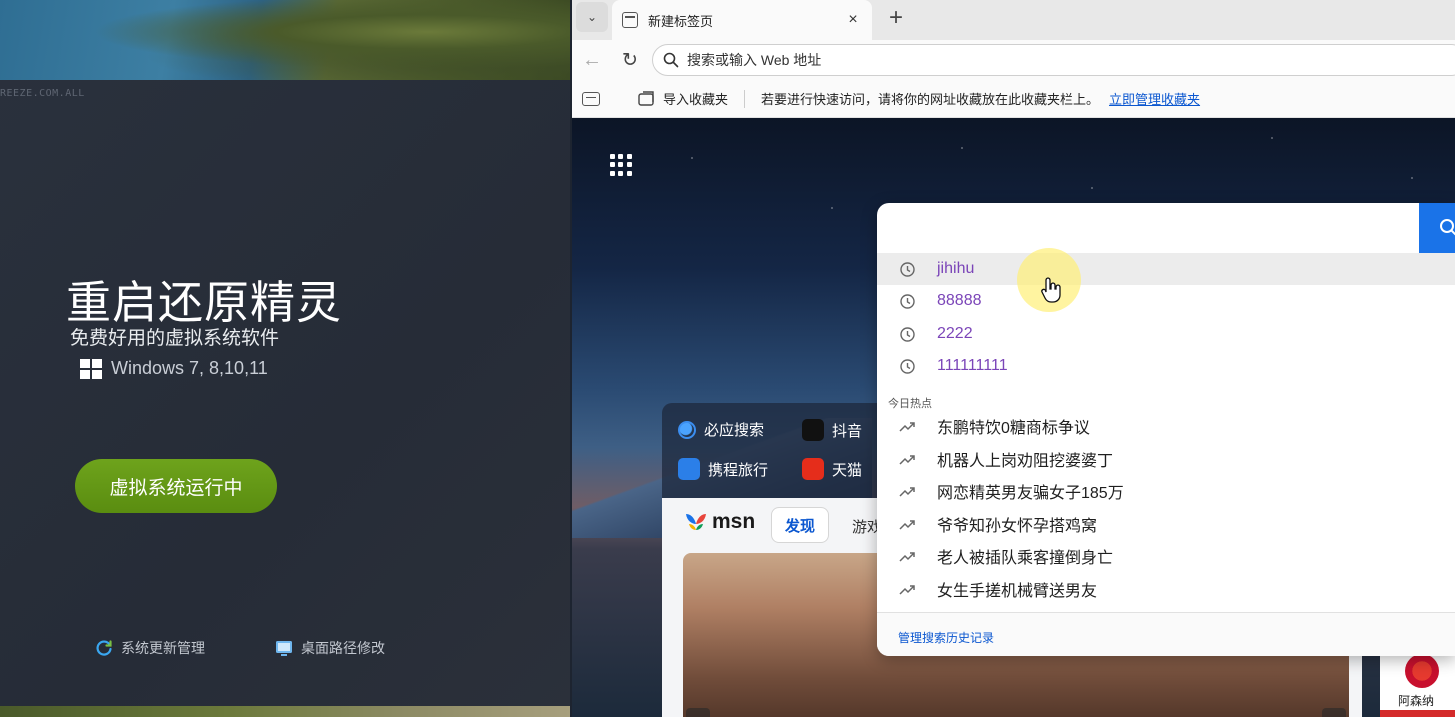 This screenshot has width=1455, height=717. What do you see at coordinates (959, 300) in the screenshot?
I see `history-suggestion-text: 88888` at bounding box center [959, 300].